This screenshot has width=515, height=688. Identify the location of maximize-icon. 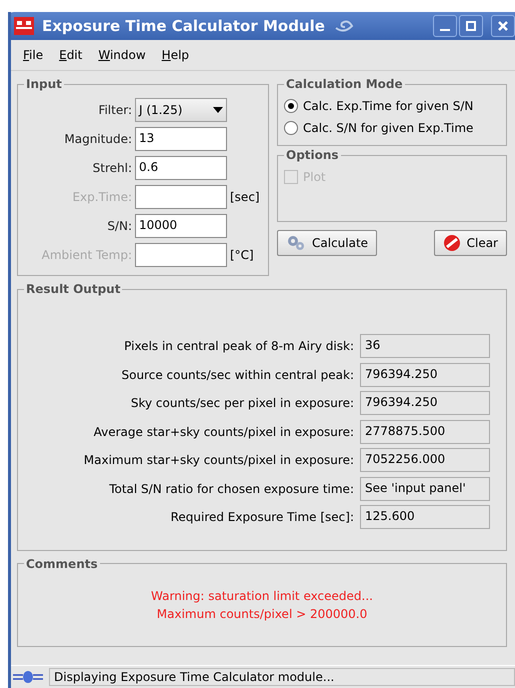
(471, 26).